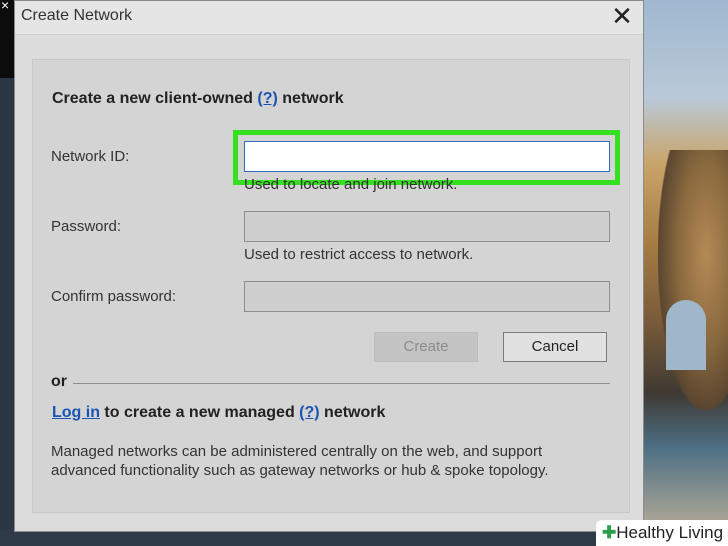  I want to click on heading-suffix: network, so click(310, 98).